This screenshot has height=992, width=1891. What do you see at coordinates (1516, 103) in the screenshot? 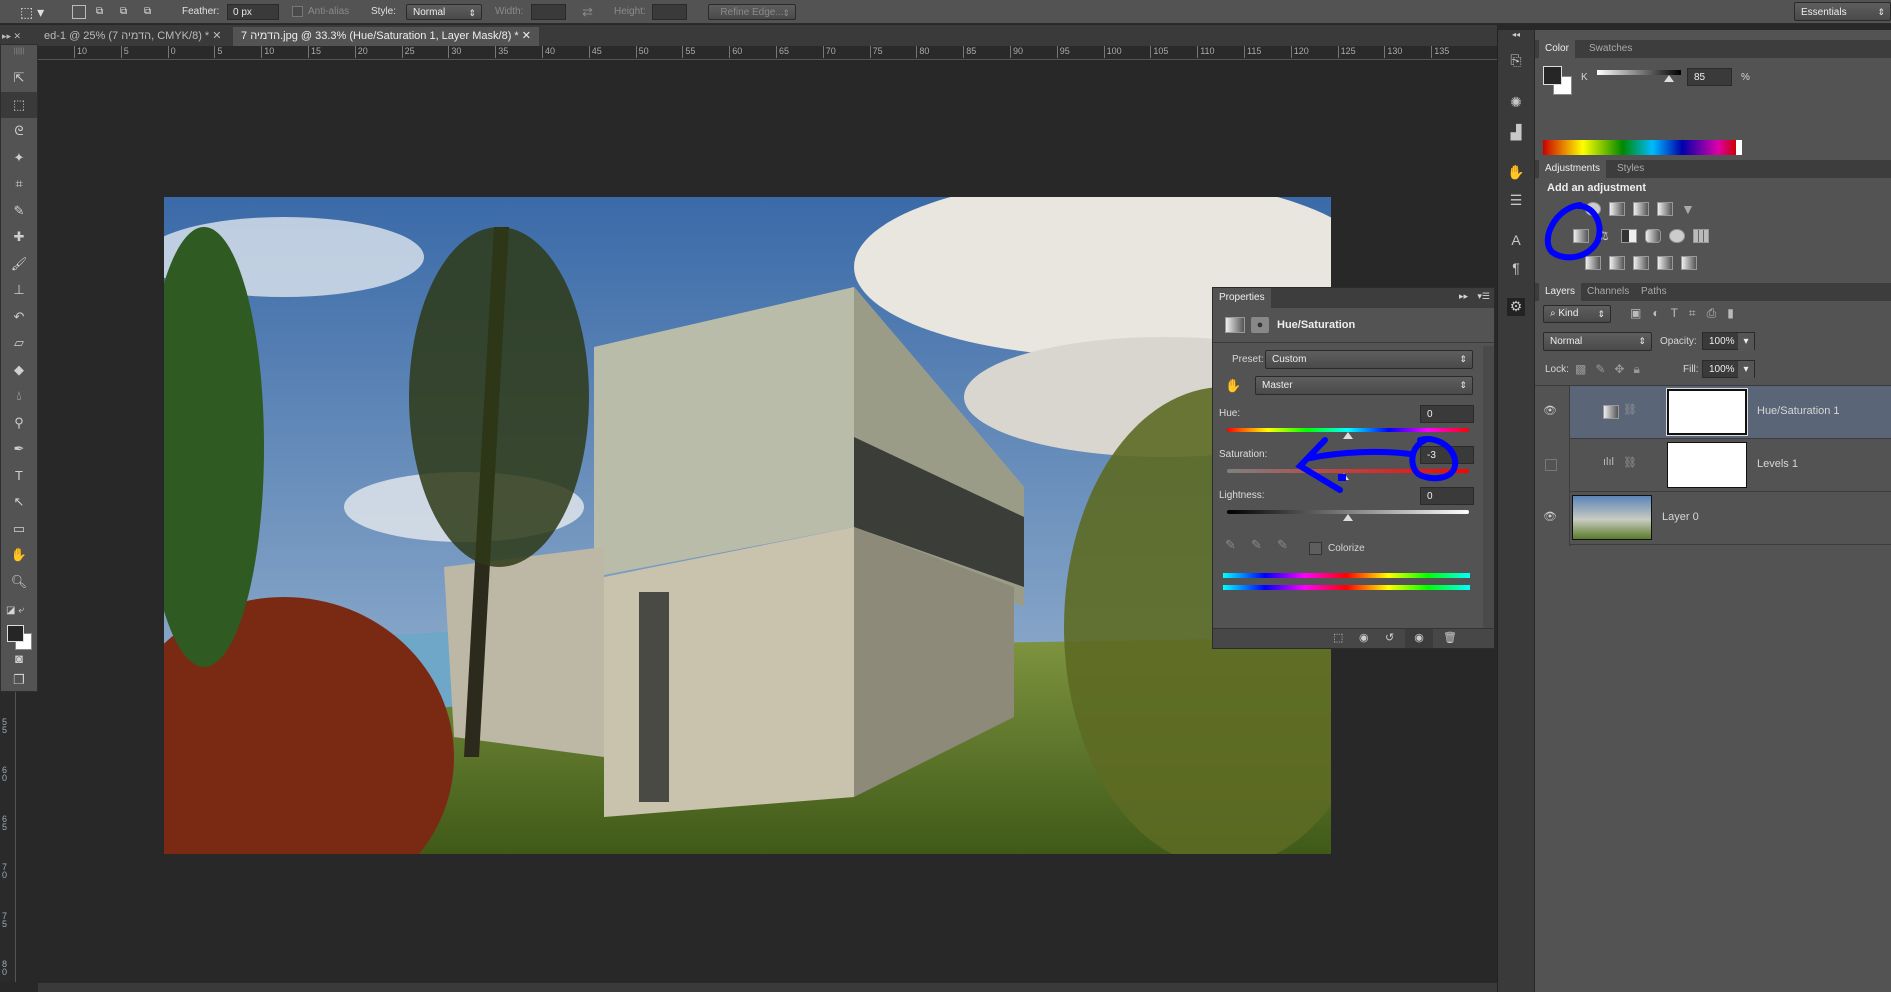
I see `brush-presets-icon: ✺` at bounding box center [1516, 103].